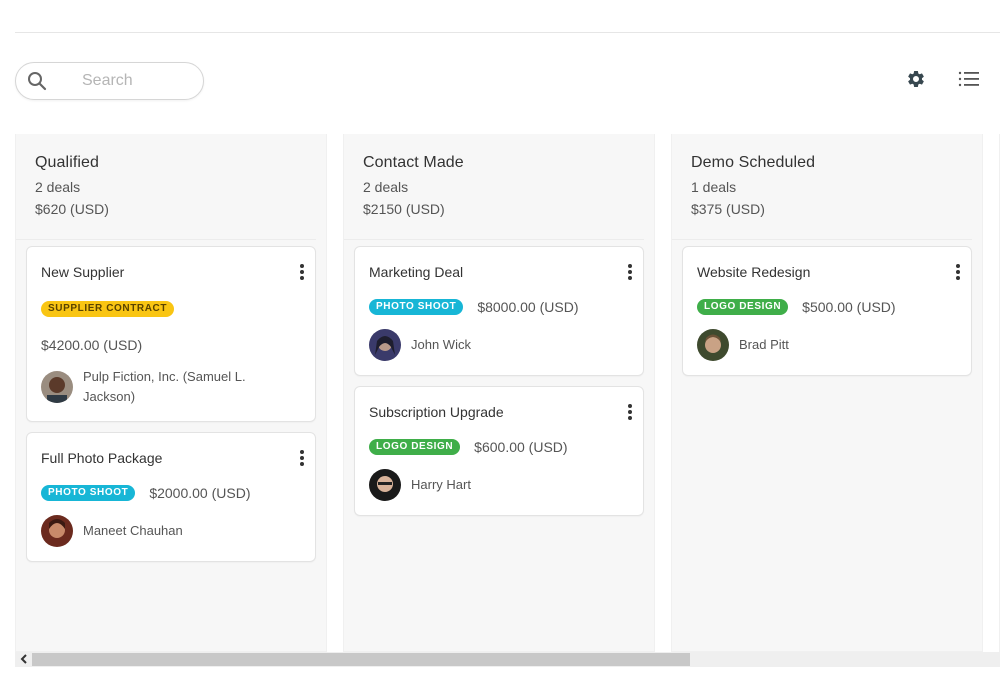  What do you see at coordinates (92, 345) in the screenshot?
I see `deal-price: $4200.00 (USD)` at bounding box center [92, 345].